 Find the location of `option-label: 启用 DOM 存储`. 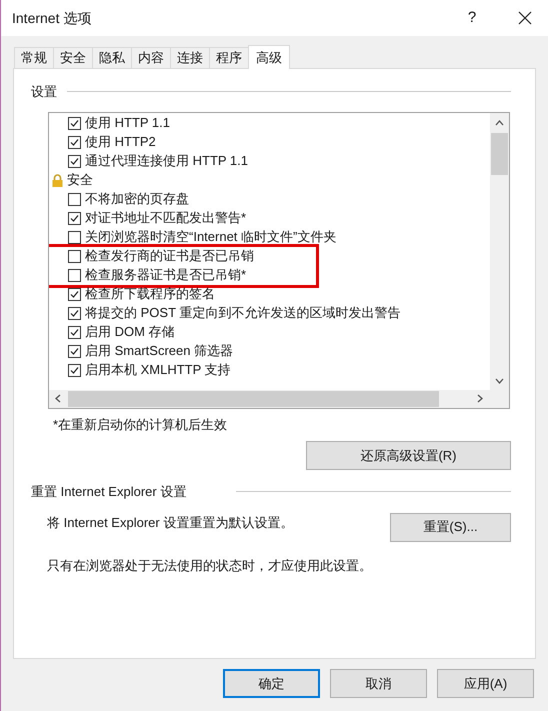

option-label: 启用 DOM 存储 is located at coordinates (130, 332).